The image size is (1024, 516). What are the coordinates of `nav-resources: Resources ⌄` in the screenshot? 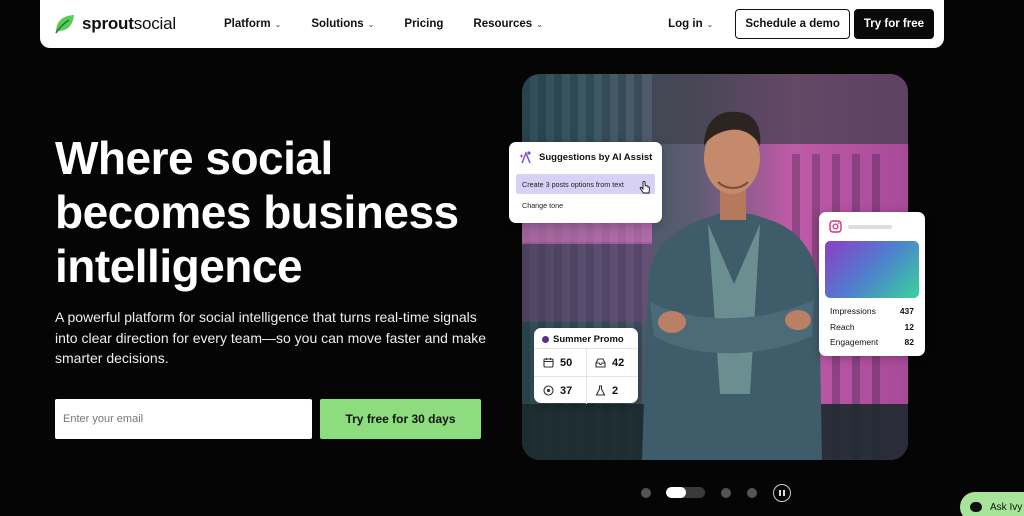 It's located at (508, 24).